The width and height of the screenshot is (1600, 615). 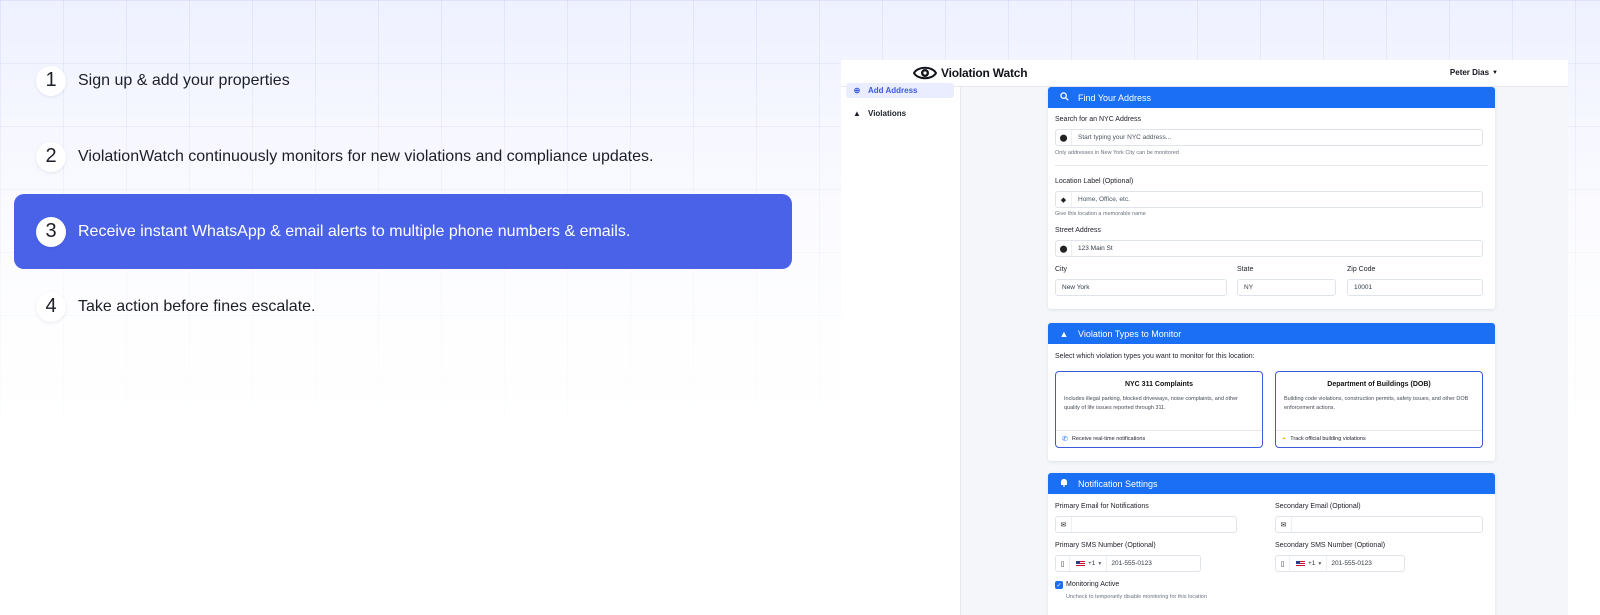 What do you see at coordinates (1098, 119) in the screenshot?
I see `search-label: Search for an NYC Address` at bounding box center [1098, 119].